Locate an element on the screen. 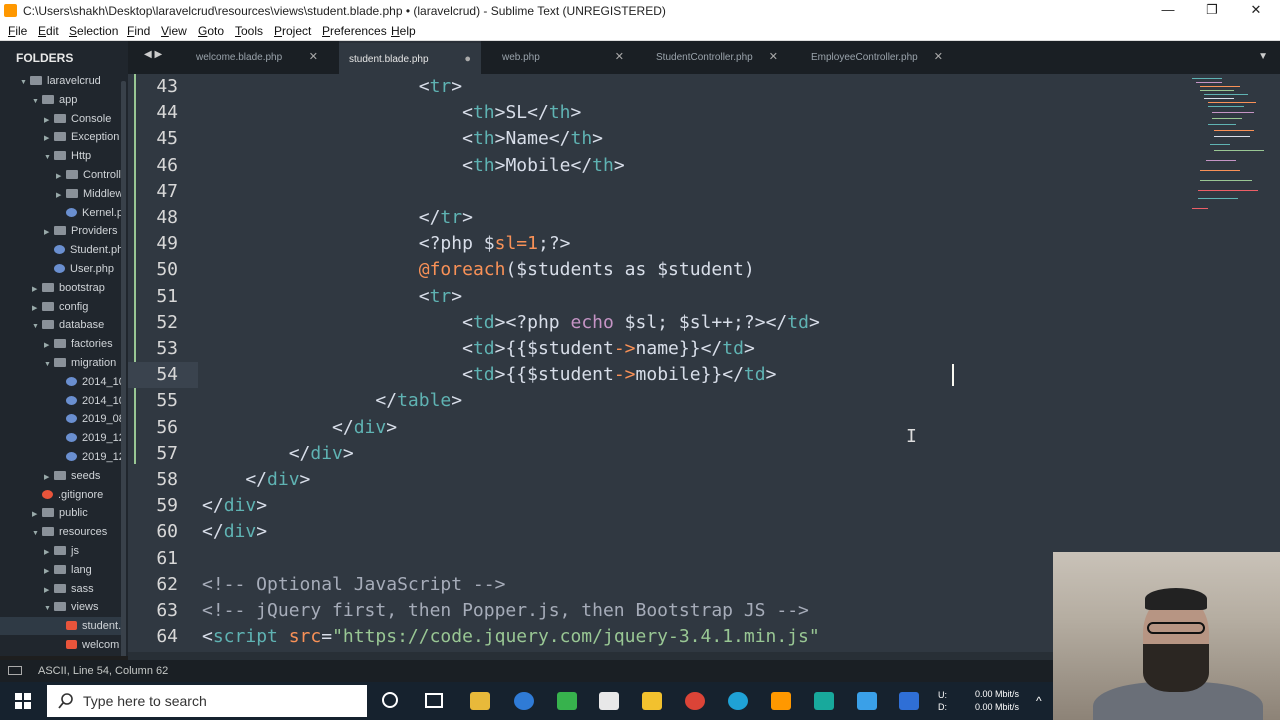 The width and height of the screenshot is (1280, 720). minimize-button: — is located at coordinates (1168, 11).